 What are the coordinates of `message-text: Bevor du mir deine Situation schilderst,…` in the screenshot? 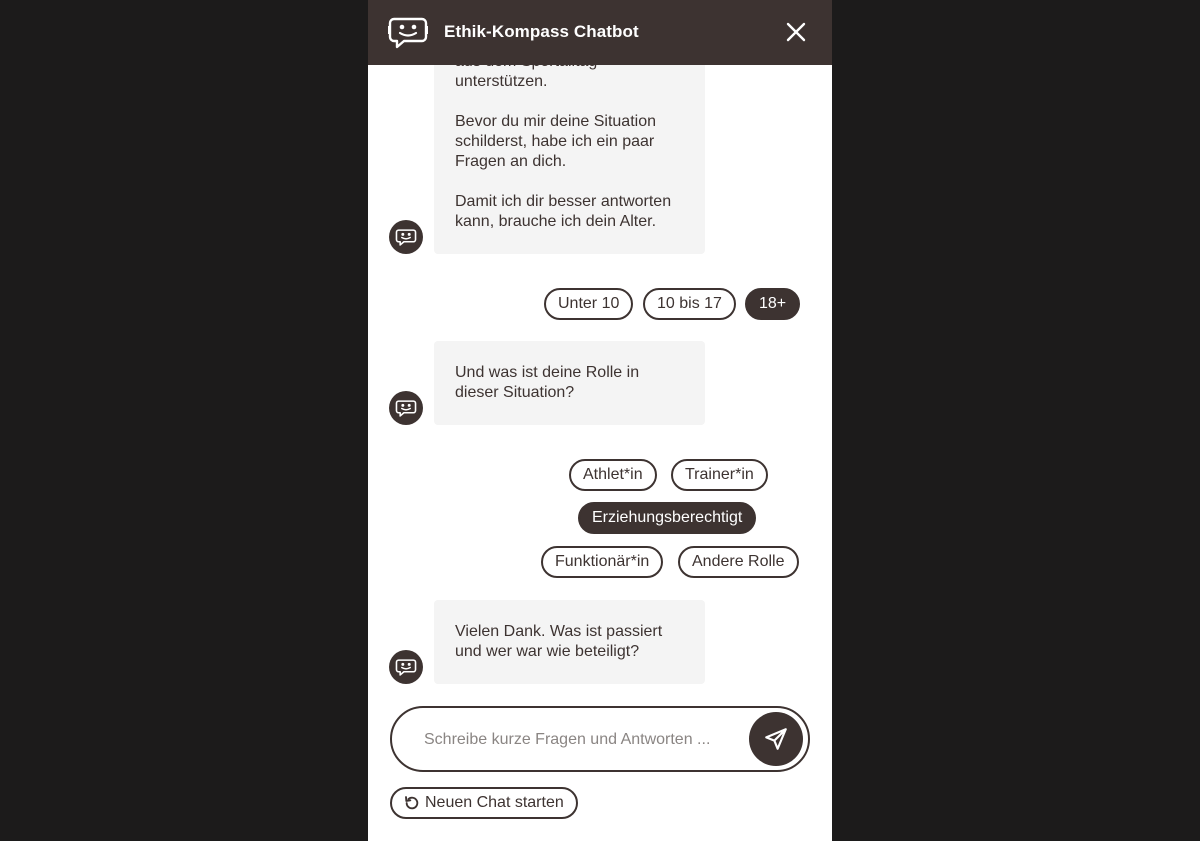 It's located at (555, 141).